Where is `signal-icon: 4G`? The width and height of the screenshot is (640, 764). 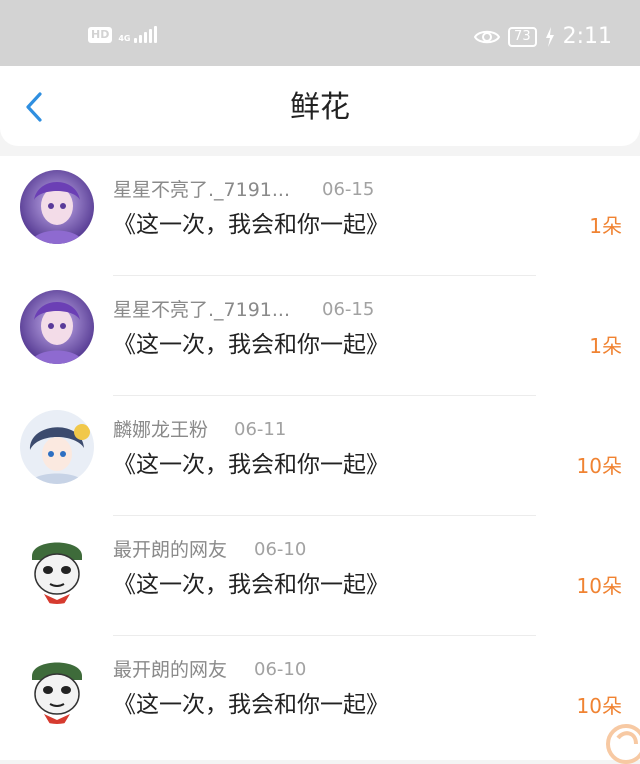
signal-icon: 4G is located at coordinates (138, 34).